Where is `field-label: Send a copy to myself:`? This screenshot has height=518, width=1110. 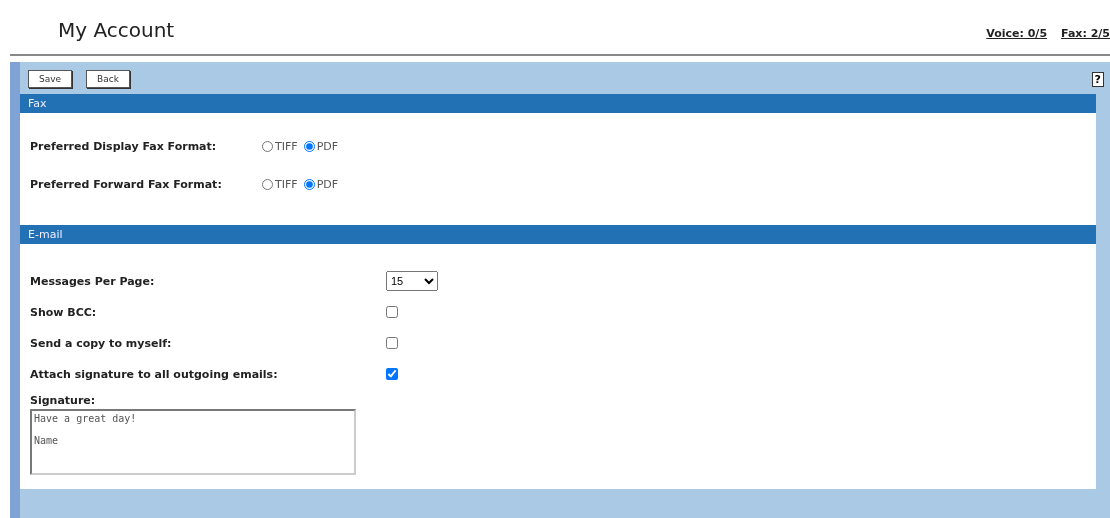
field-label: Send a copy to myself: is located at coordinates (101, 343).